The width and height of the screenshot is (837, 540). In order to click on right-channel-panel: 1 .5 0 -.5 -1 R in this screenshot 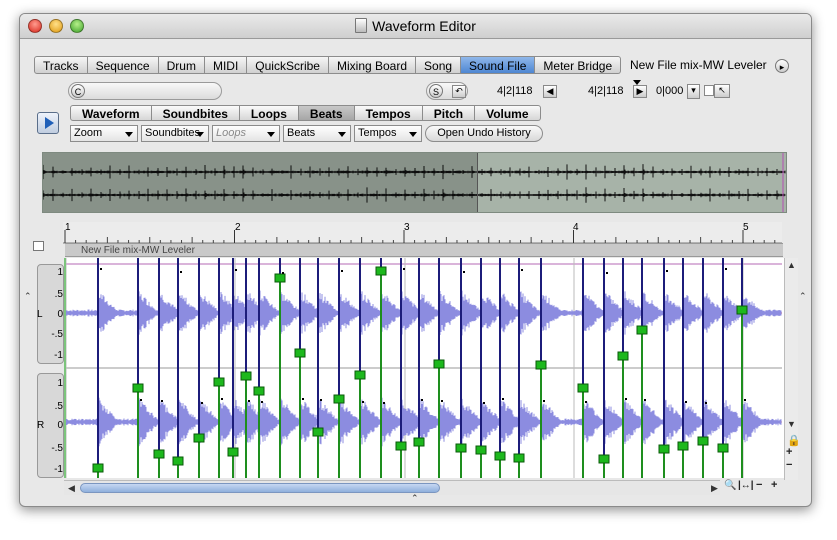, I will do `click(50, 425)`.